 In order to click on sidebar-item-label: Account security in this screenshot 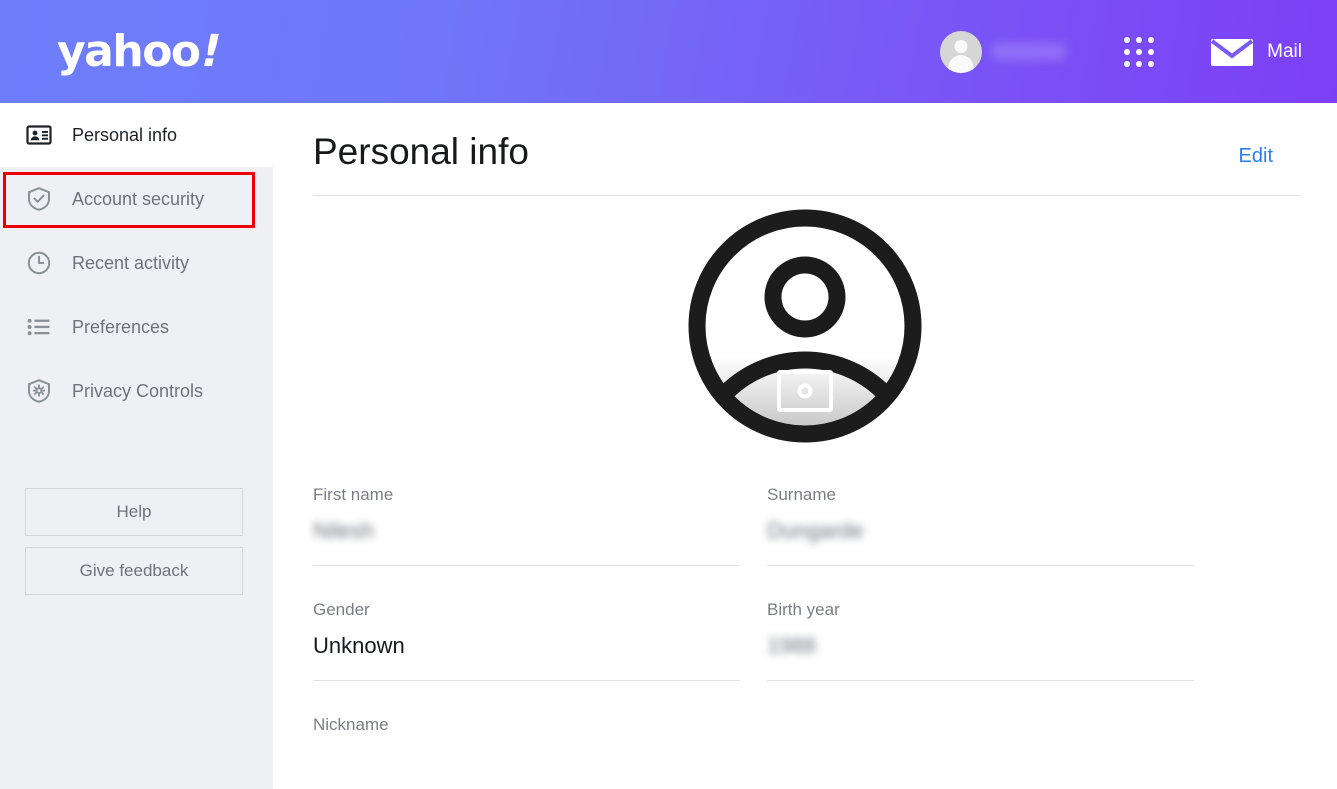, I will do `click(138, 198)`.